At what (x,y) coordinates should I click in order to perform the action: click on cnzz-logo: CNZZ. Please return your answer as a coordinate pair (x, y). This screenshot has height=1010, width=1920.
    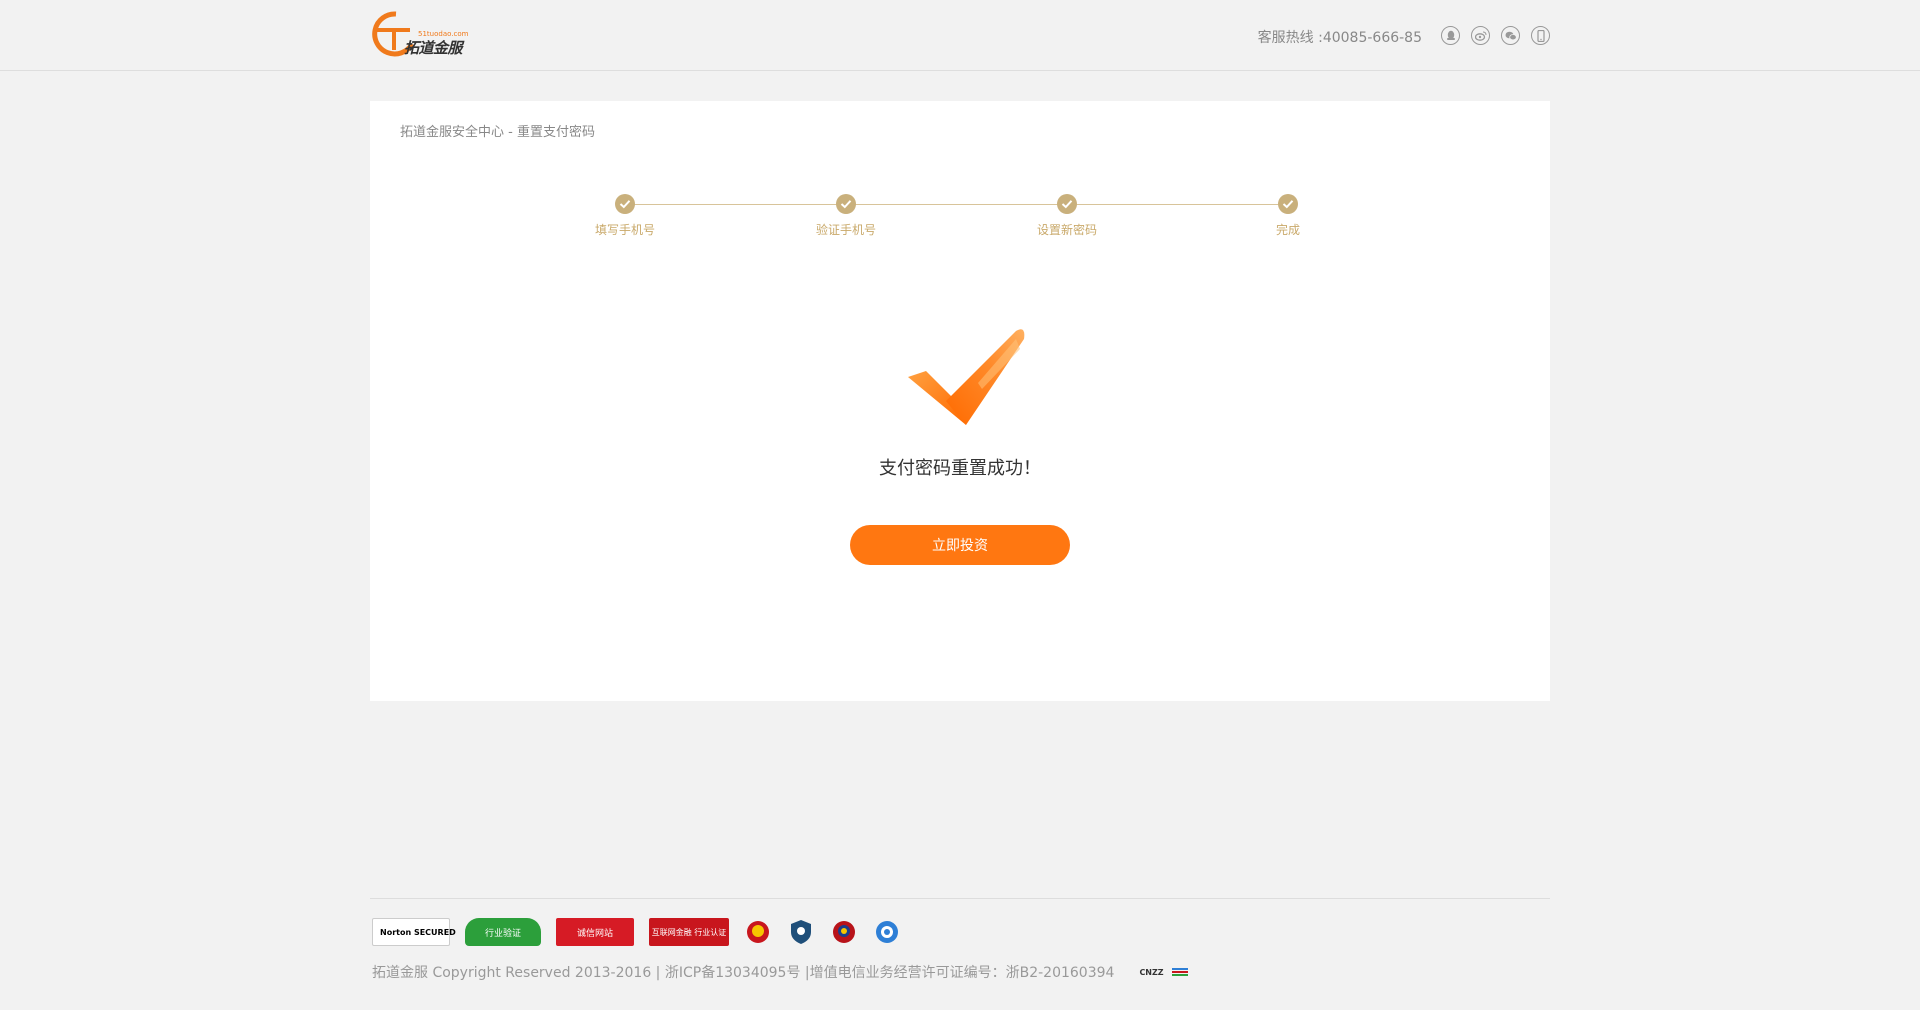
    Looking at the image, I should click on (1151, 972).